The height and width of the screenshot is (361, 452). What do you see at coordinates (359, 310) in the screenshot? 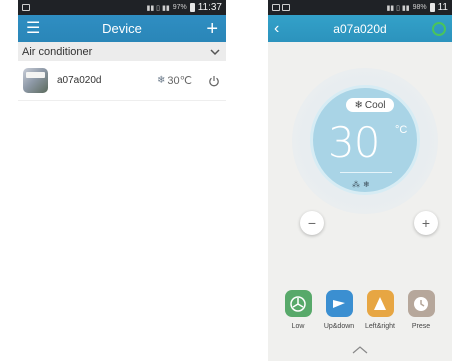
I see `function-row: Low Up&down Left&right Prese` at bounding box center [359, 310].